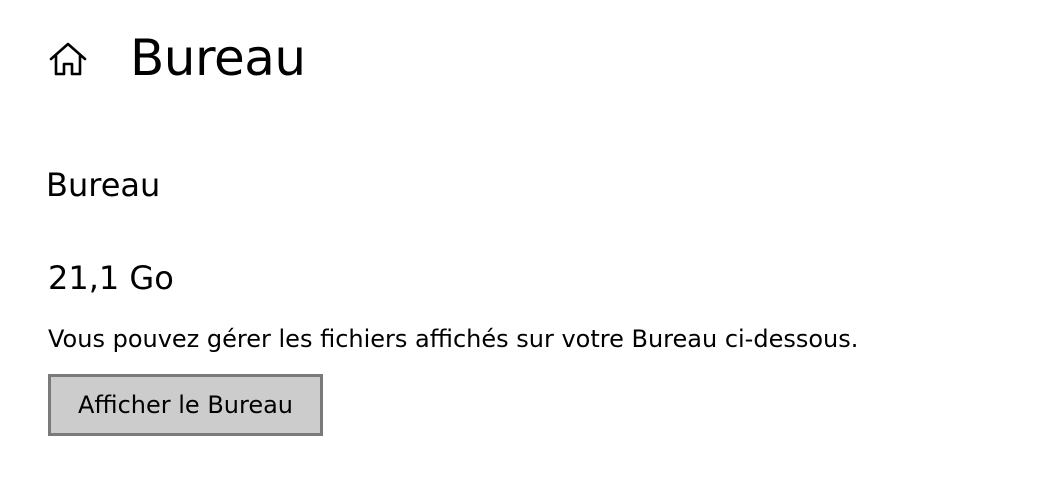 The image size is (1064, 494). I want to click on storage-size-value: 21,1 Go, so click(111, 278).